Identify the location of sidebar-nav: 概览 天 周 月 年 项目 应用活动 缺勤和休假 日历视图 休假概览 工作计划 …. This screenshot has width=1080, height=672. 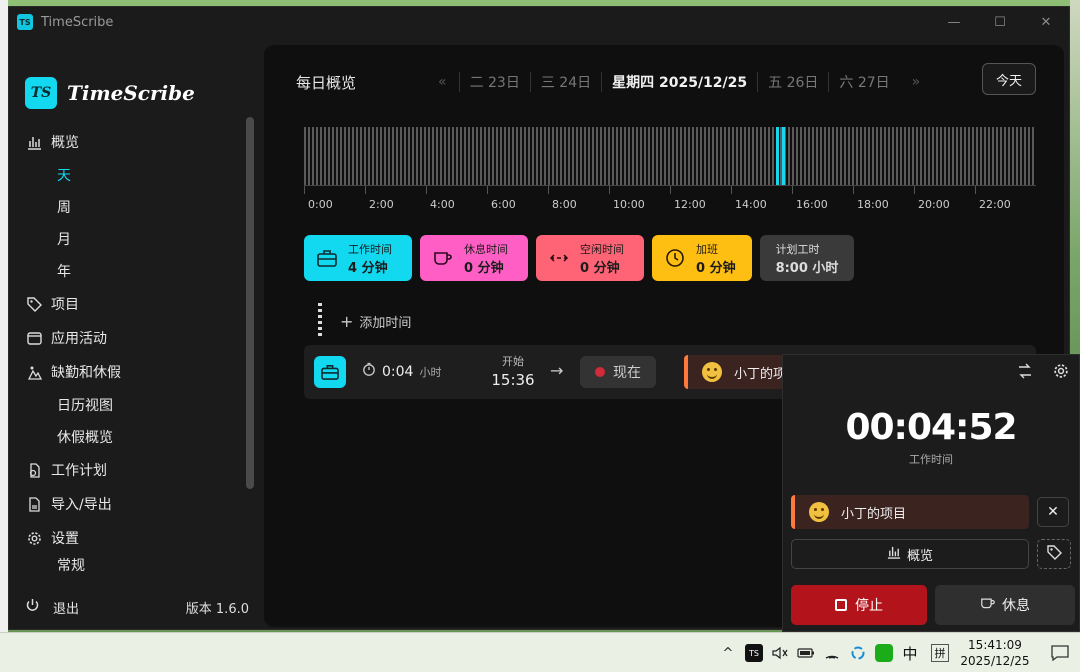
(135, 350).